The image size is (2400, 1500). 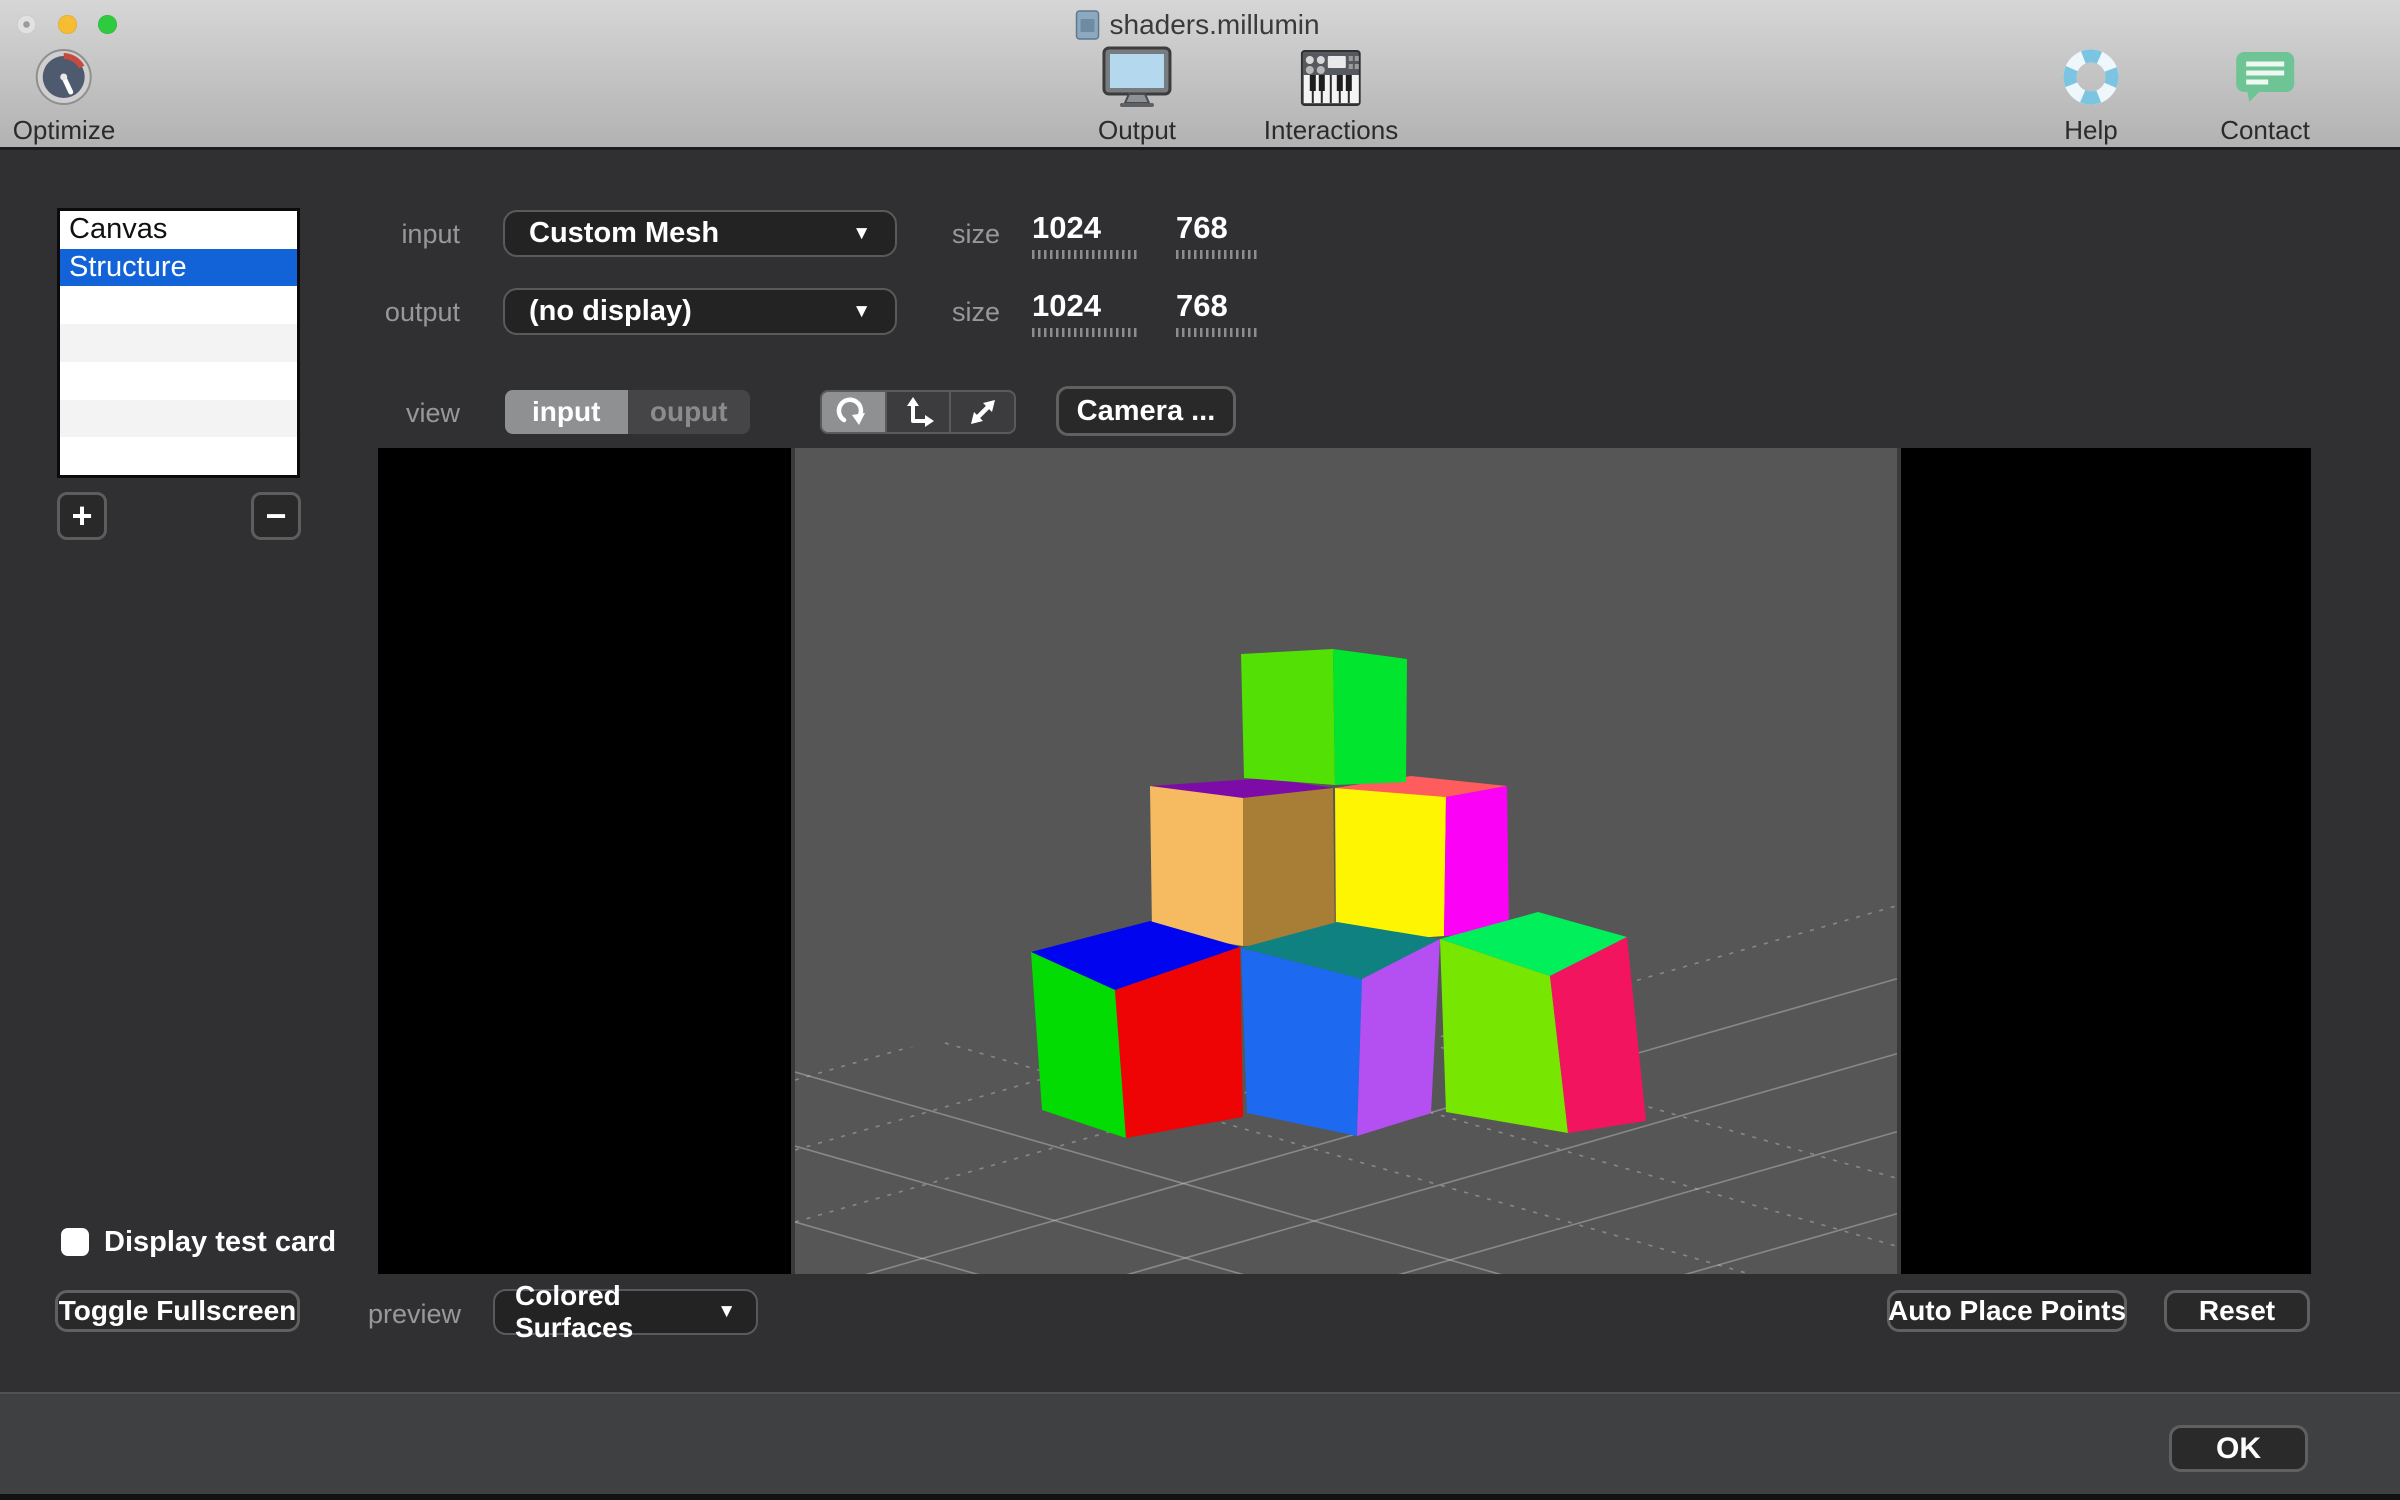 What do you see at coordinates (422, 312) in the screenshot?
I see `output-label: output` at bounding box center [422, 312].